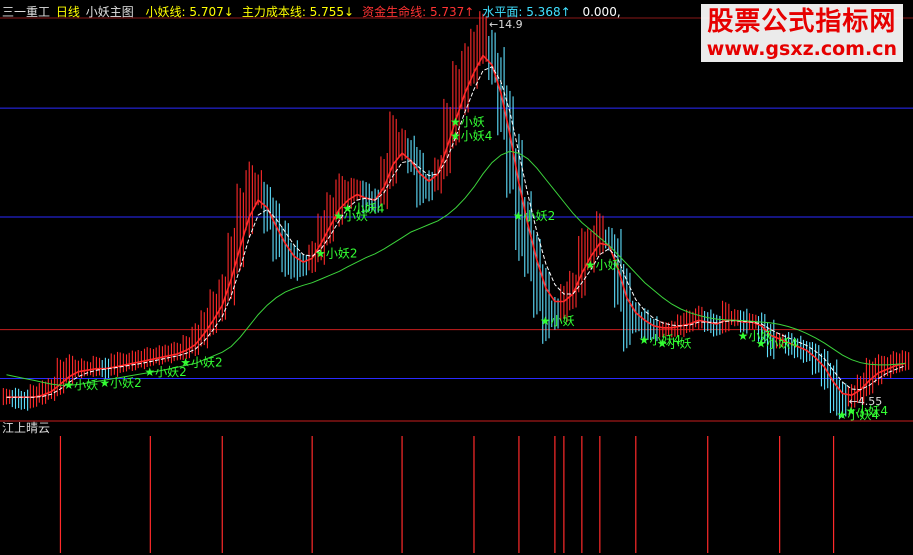  Describe the element at coordinates (777, 344) in the screenshot. I see `signal-label-15: ★小妖4` at that location.